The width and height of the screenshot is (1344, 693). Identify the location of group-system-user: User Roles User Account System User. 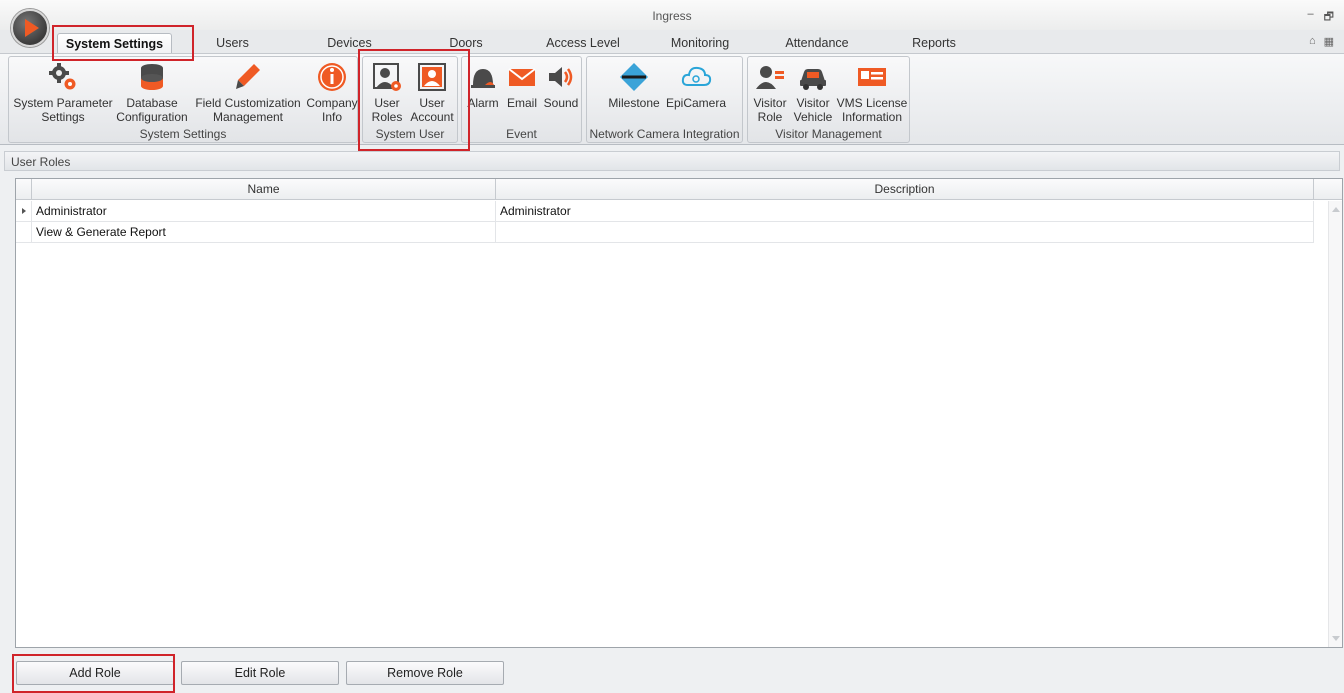
(410, 99).